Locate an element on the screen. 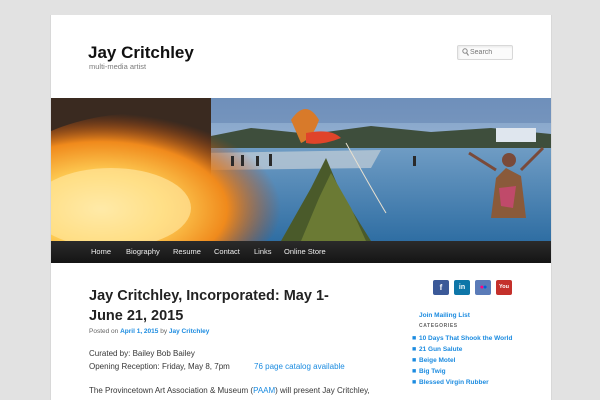 The image size is (600, 400). search-input is located at coordinates (490, 52).